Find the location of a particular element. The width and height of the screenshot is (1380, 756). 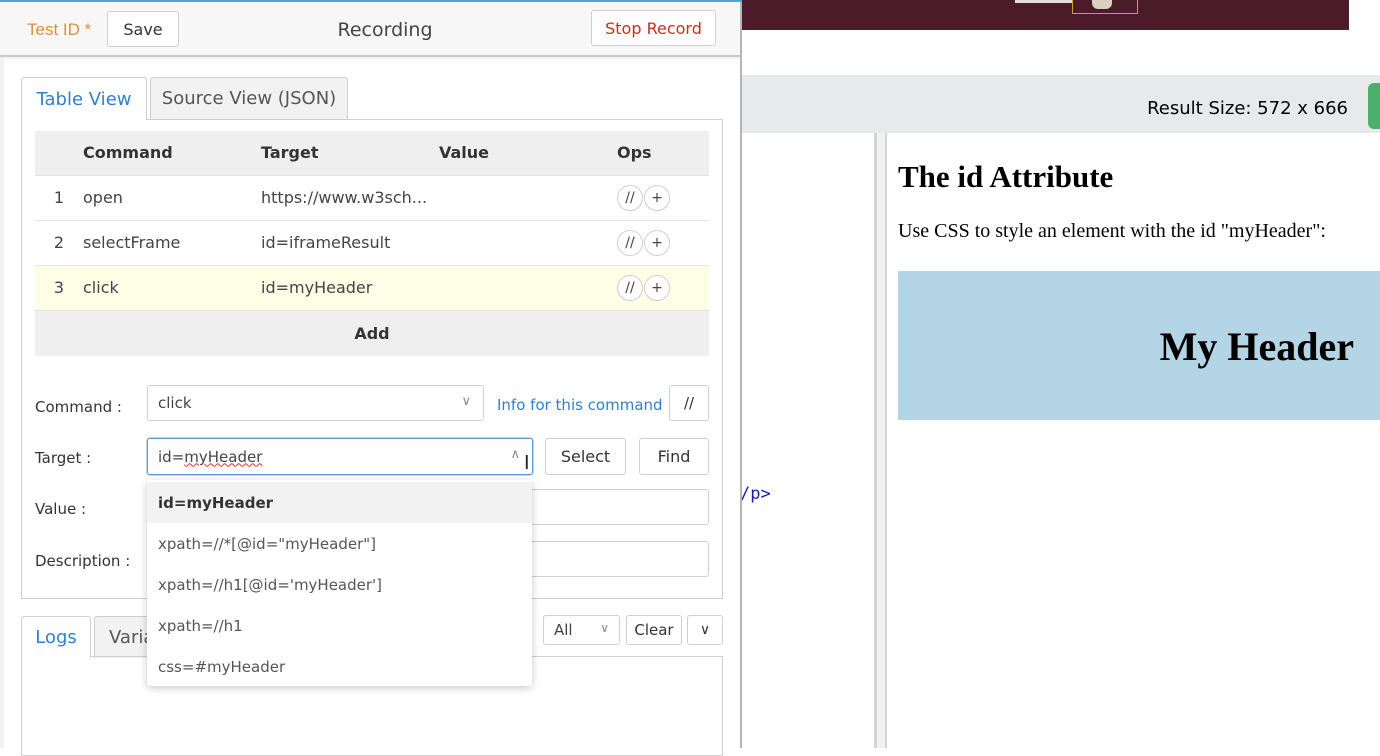

row-target: id=myHeader is located at coordinates (350, 288).